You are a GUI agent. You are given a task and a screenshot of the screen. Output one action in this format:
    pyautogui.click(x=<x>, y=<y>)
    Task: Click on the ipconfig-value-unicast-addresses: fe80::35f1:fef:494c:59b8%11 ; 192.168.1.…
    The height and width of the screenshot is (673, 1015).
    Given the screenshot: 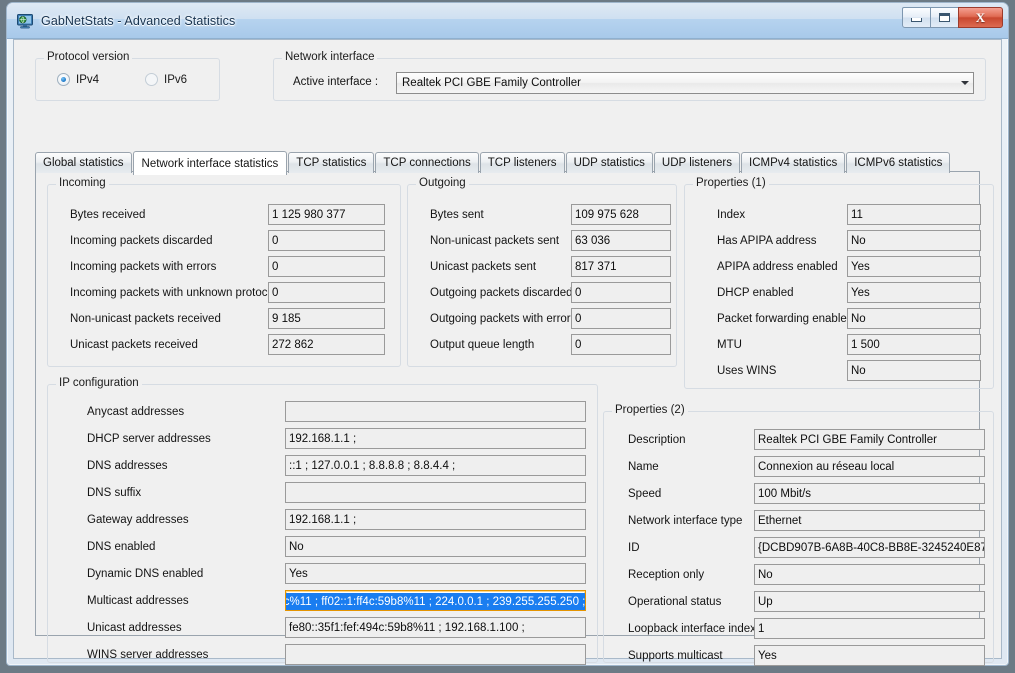 What is the action you would take?
    pyautogui.click(x=435, y=627)
    